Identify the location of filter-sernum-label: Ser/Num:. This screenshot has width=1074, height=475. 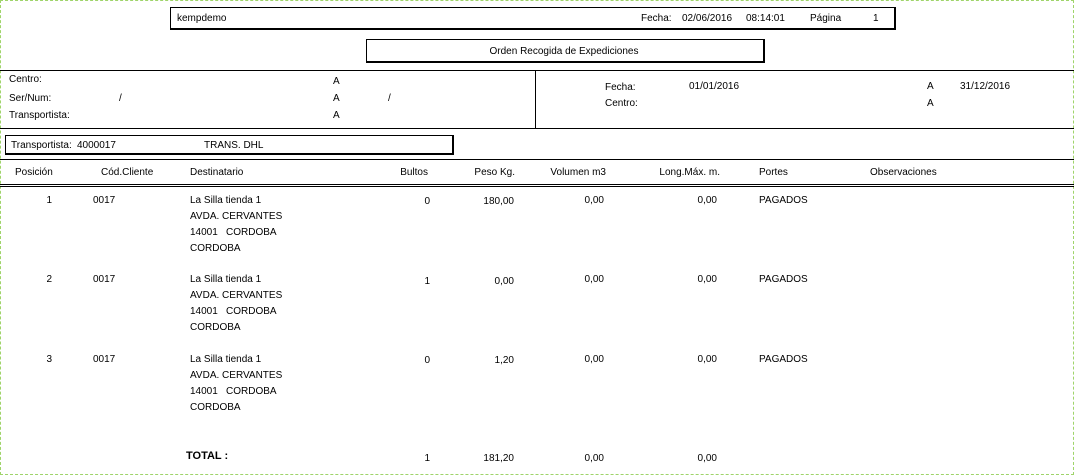
(30, 98).